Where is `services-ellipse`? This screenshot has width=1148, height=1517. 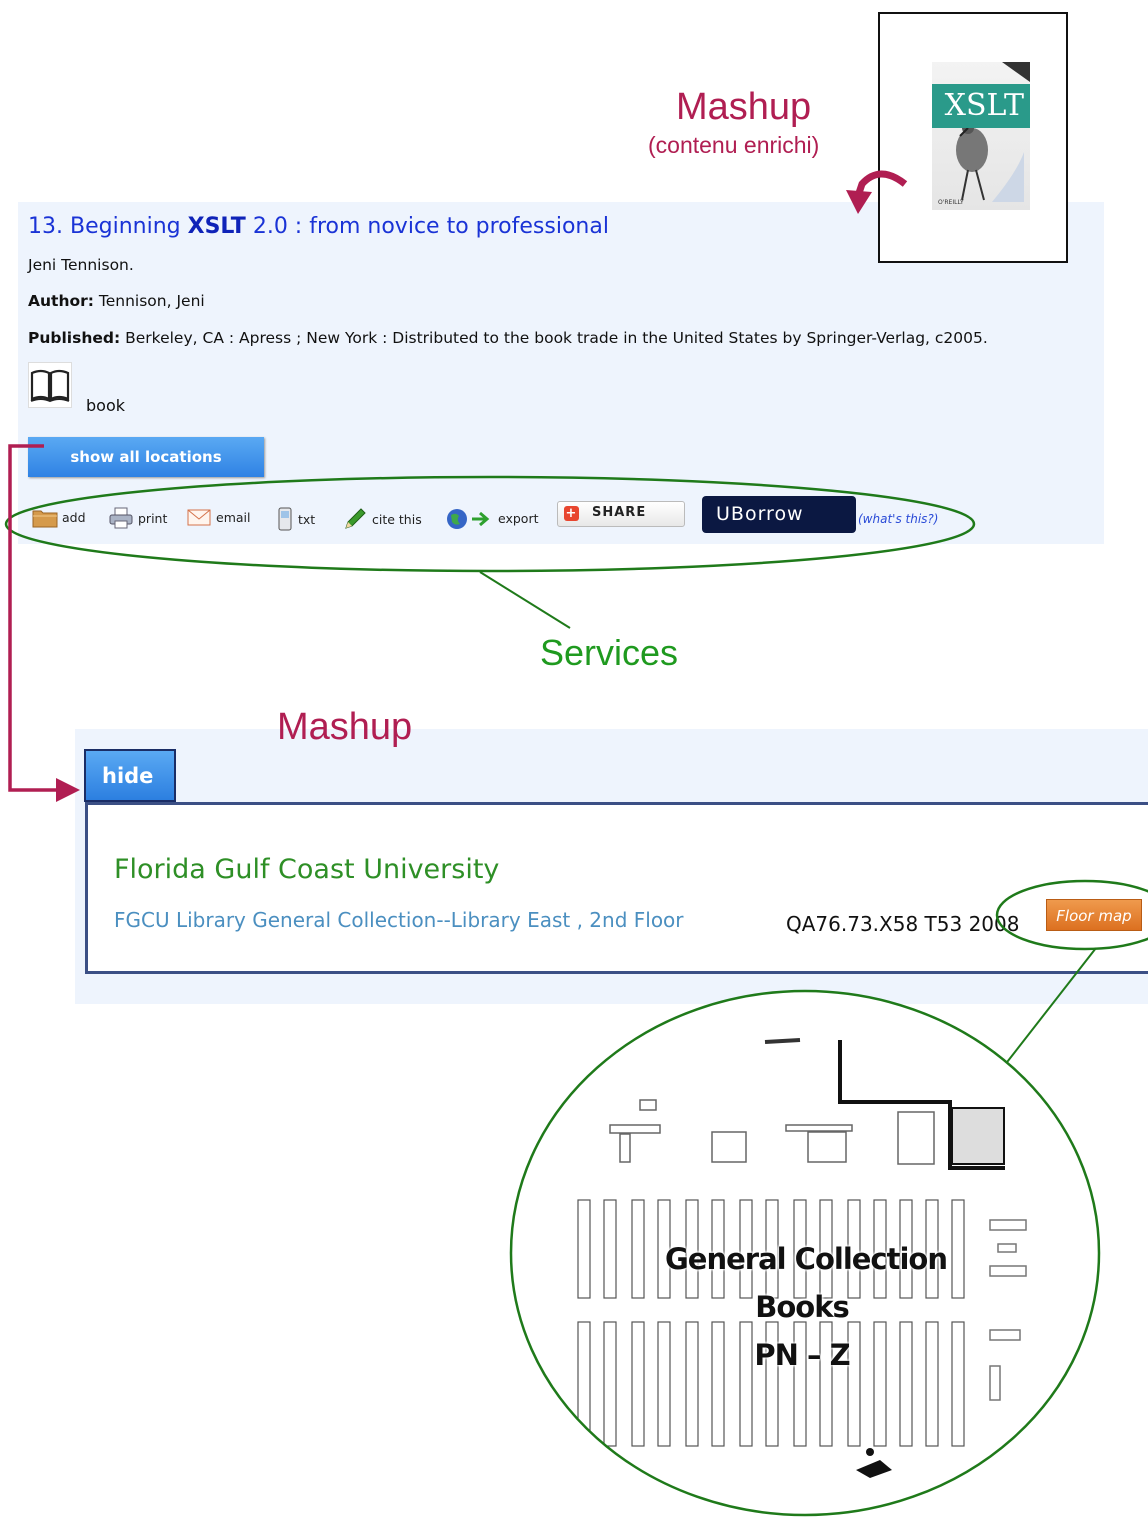
services-ellipse is located at coordinates (490, 524).